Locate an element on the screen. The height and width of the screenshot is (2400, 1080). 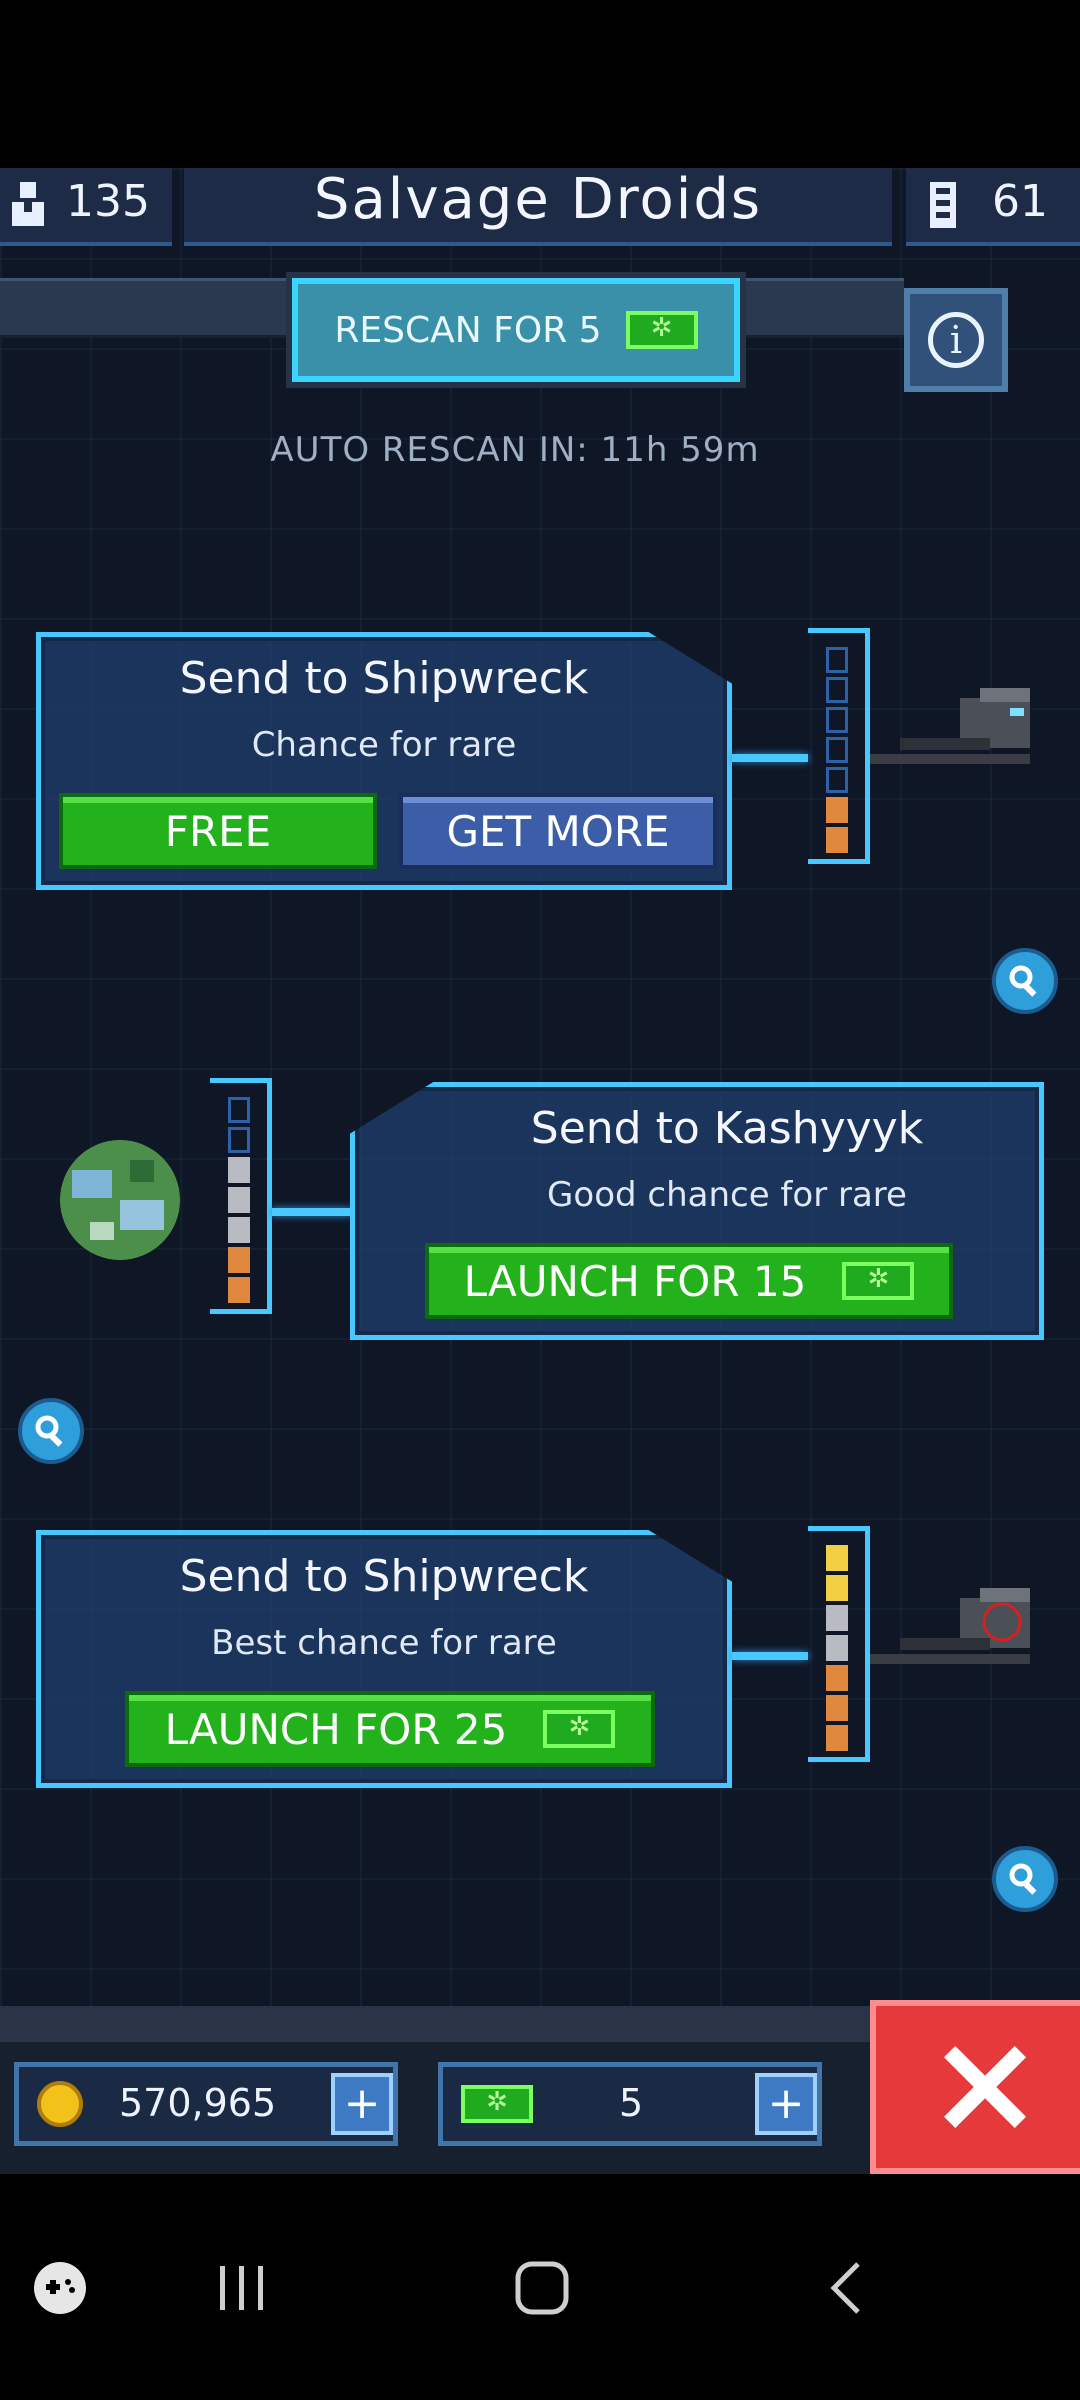
rescan-label: RESCAN FOR 5 is located at coordinates (468, 330).